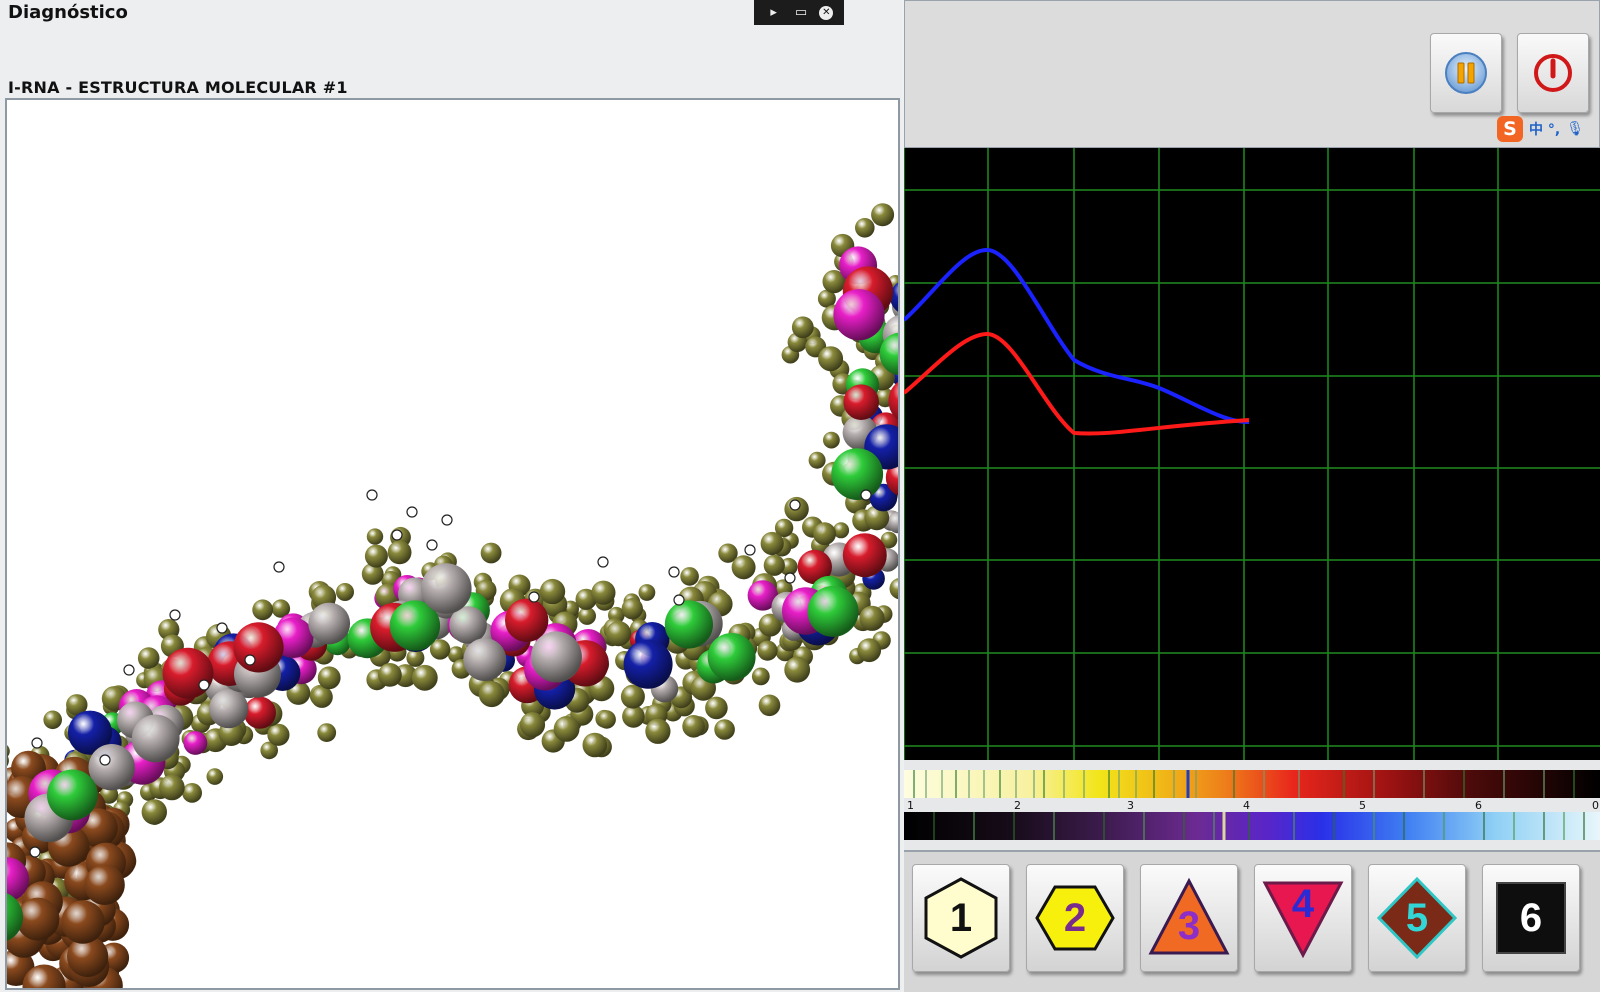 The height and width of the screenshot is (992, 1600). I want to click on triangle-up-icon: 3, so click(1189, 916).